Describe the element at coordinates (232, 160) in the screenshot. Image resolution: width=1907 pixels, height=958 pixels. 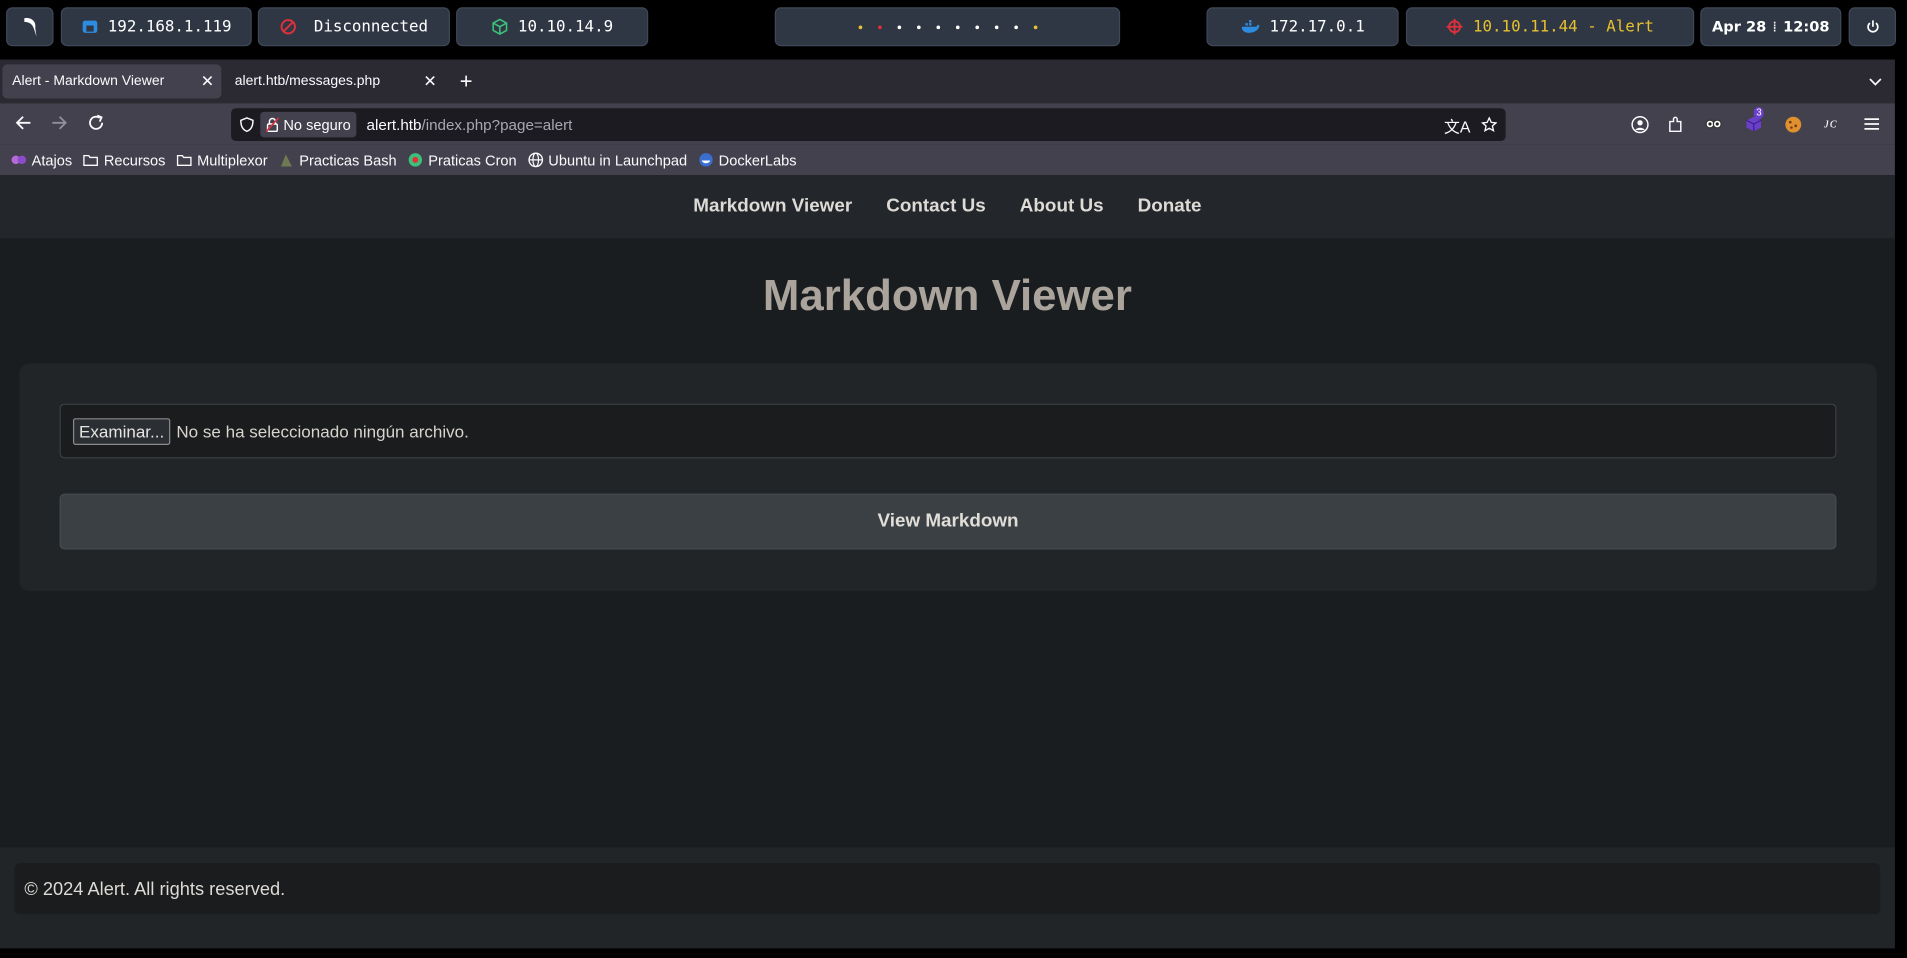
I see `bookmark-label: Multiplexor` at that location.